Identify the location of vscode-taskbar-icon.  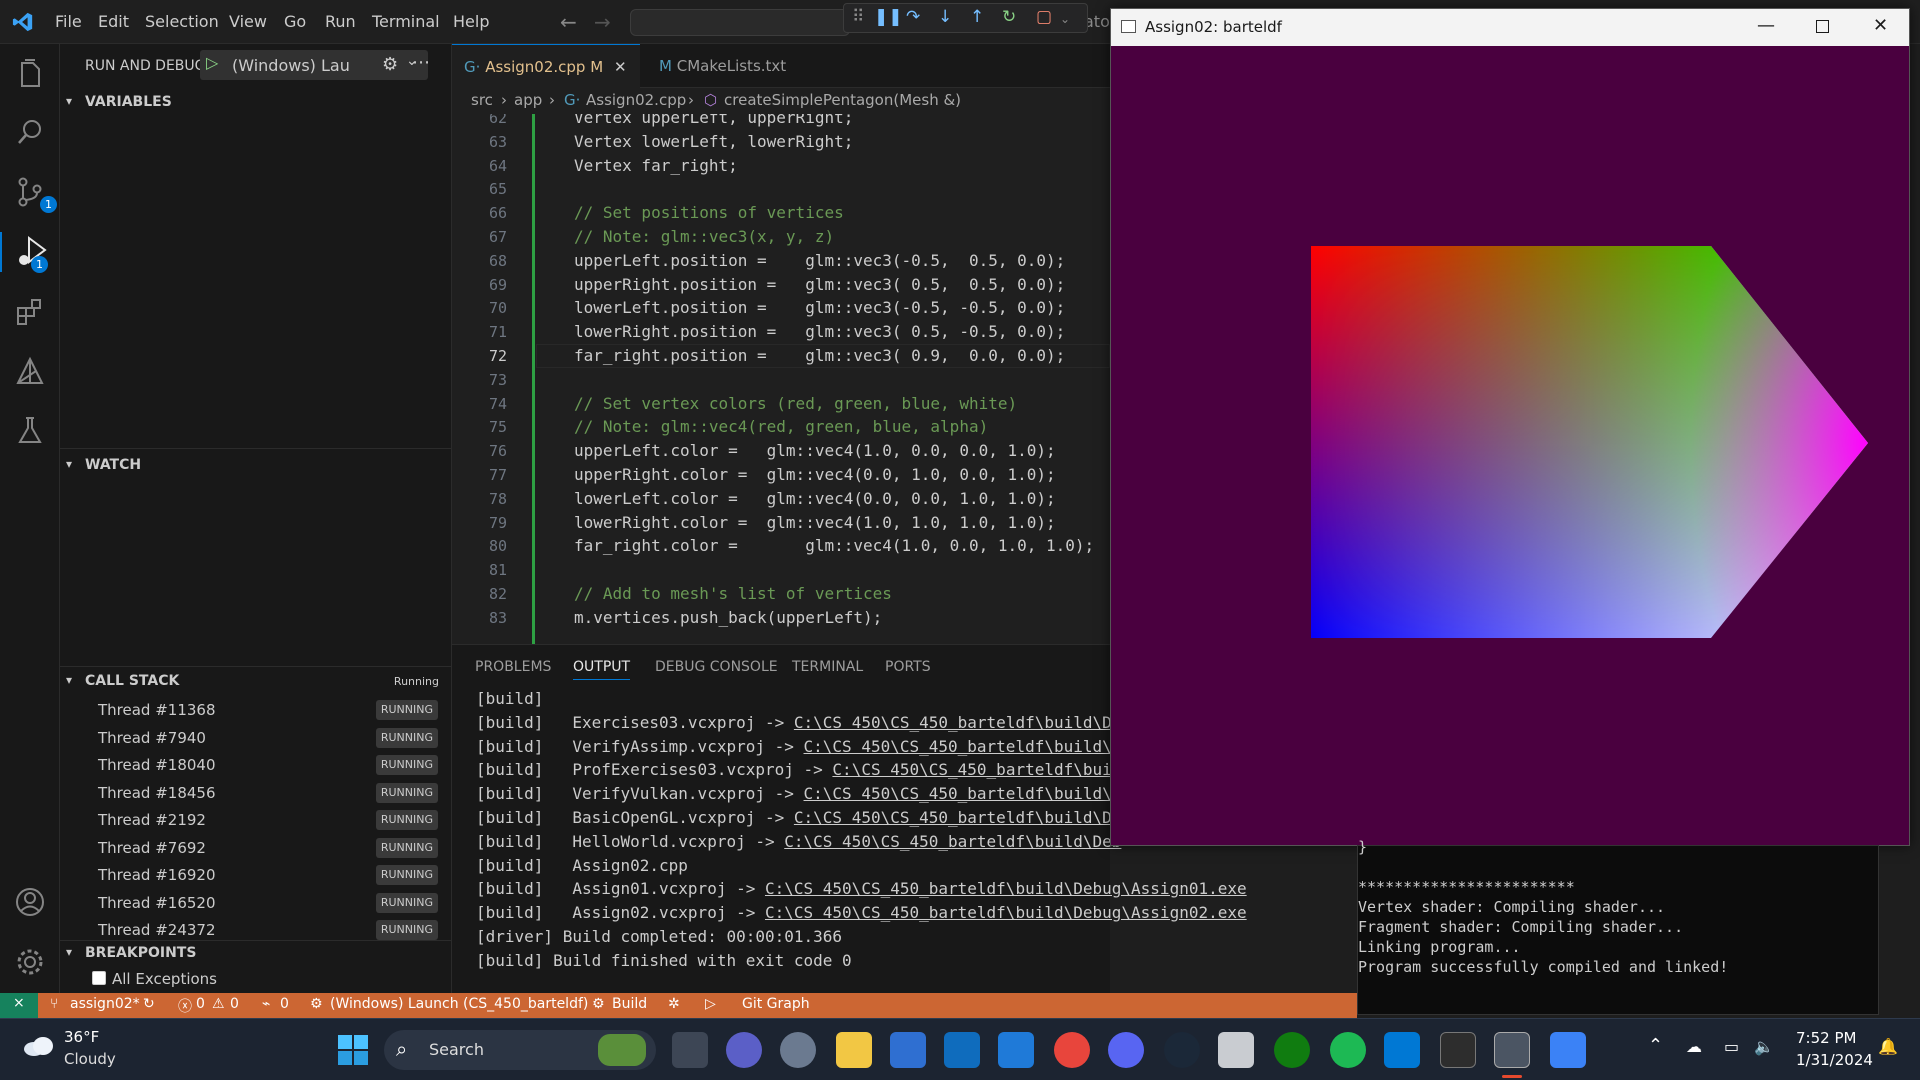
(1402, 1050).